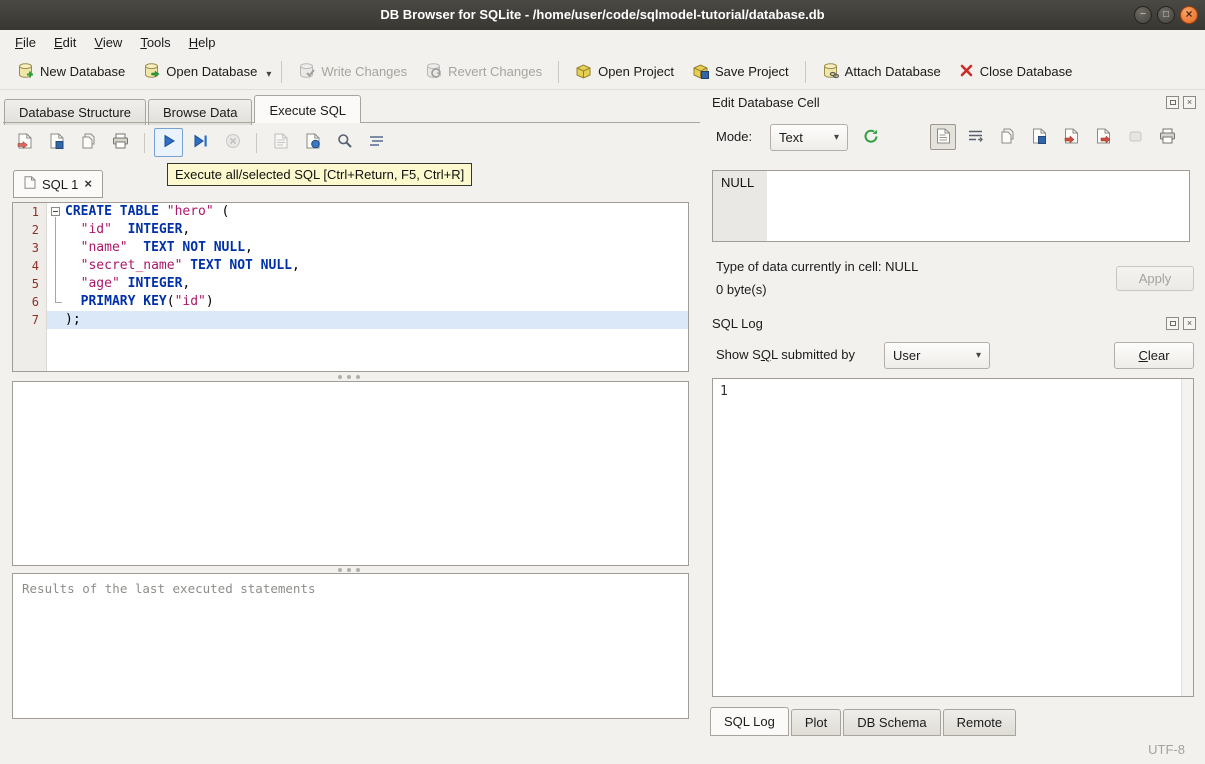  Describe the element at coordinates (700, 72) in the screenshot. I see `save-project-icon` at that location.